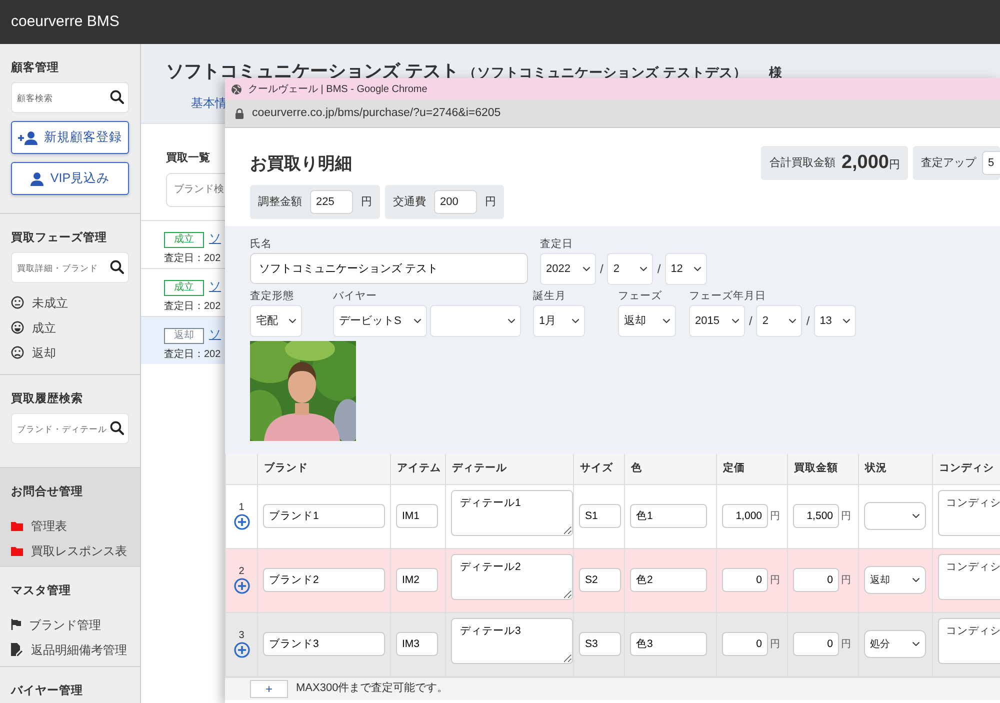 The image size is (1000, 703). What do you see at coordinates (389, 268) in the screenshot?
I see `text-field: ソフトコミュニケーションズ テスト` at bounding box center [389, 268].